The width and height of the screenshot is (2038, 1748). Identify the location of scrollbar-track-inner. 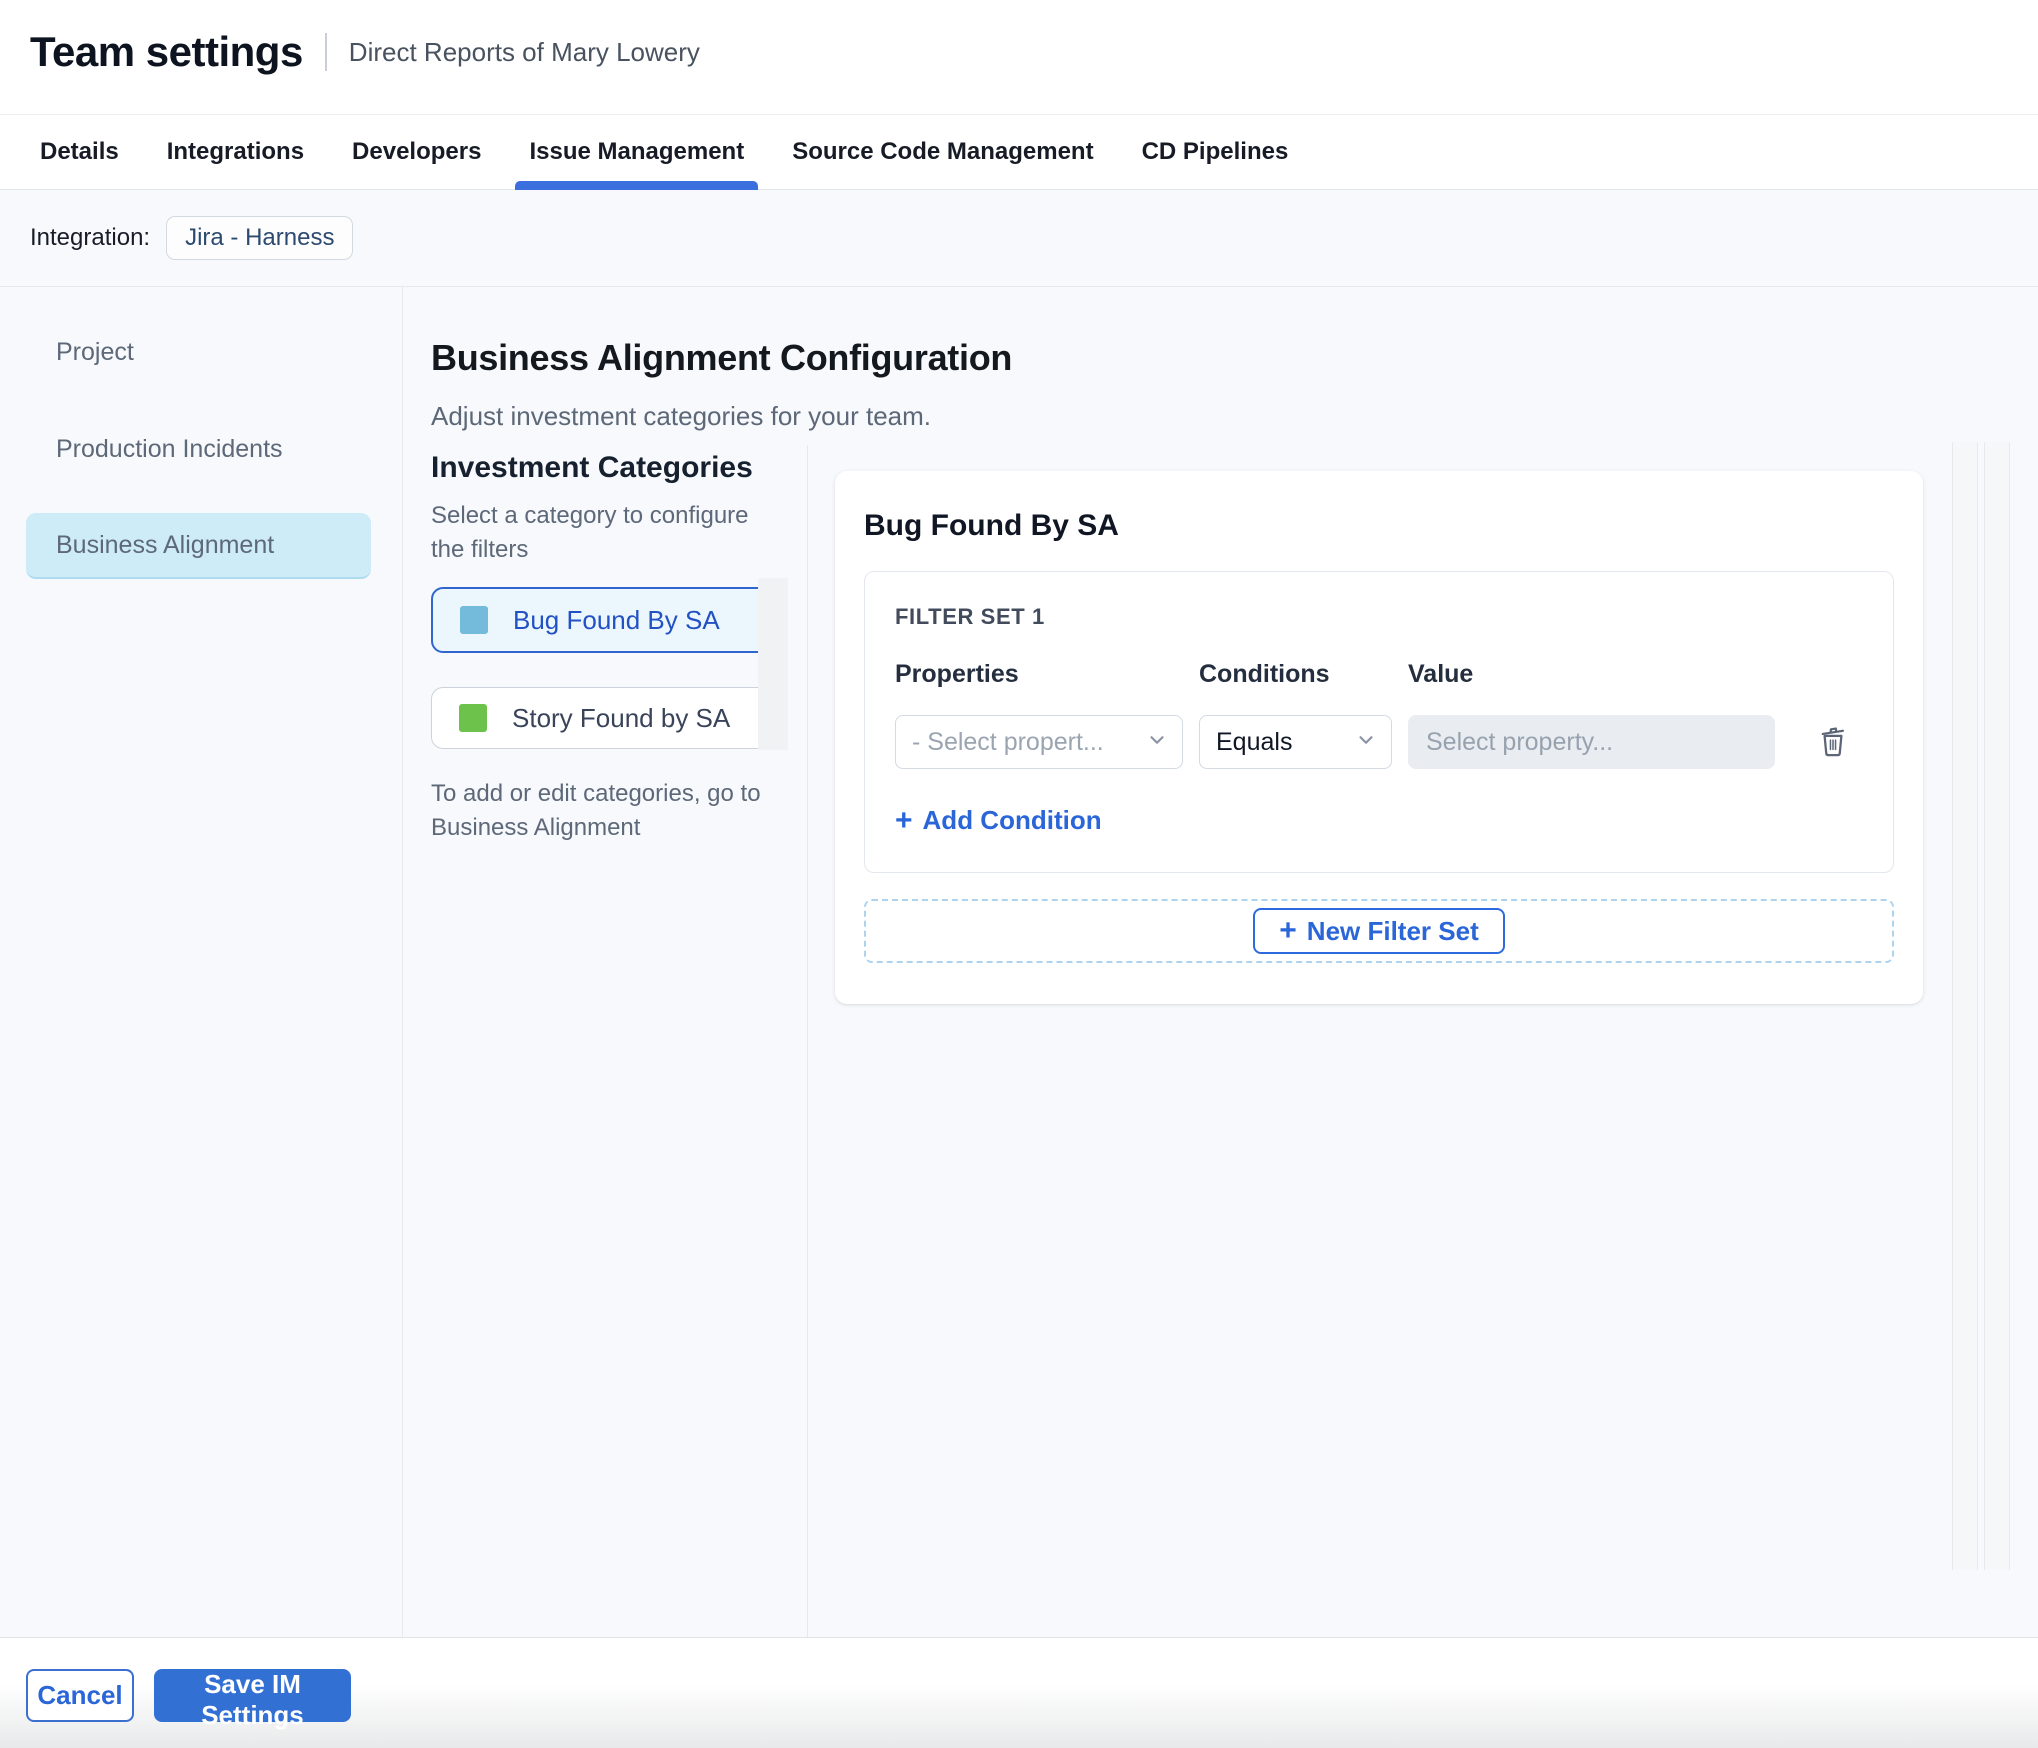
(1965, 1006).